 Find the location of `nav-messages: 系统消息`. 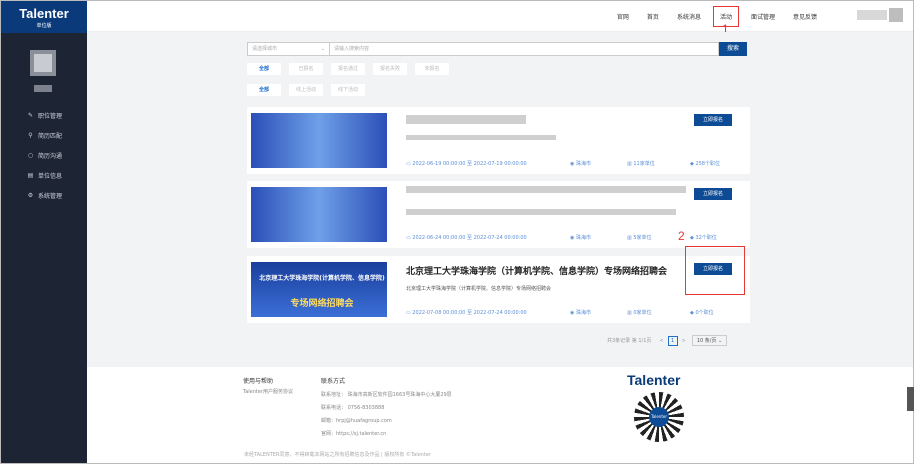

nav-messages: 系统消息 is located at coordinates (689, 16).